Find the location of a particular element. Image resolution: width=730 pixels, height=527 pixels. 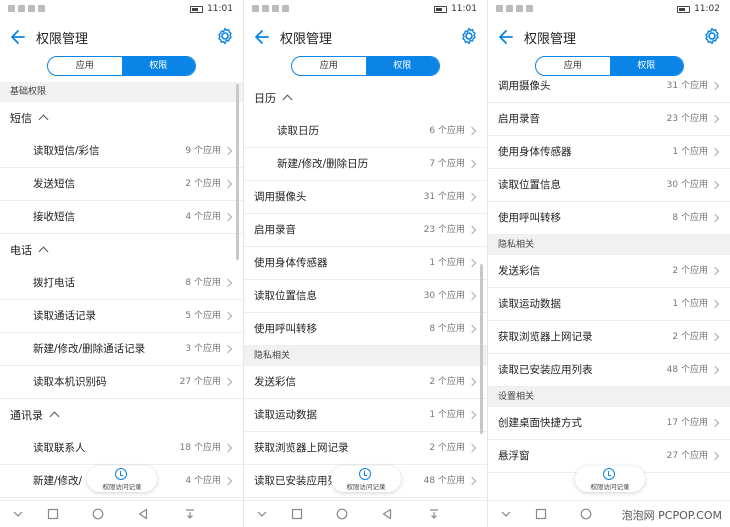

permission-row: 读取已安装应用列表 48 个应用 is located at coordinates (609, 370).